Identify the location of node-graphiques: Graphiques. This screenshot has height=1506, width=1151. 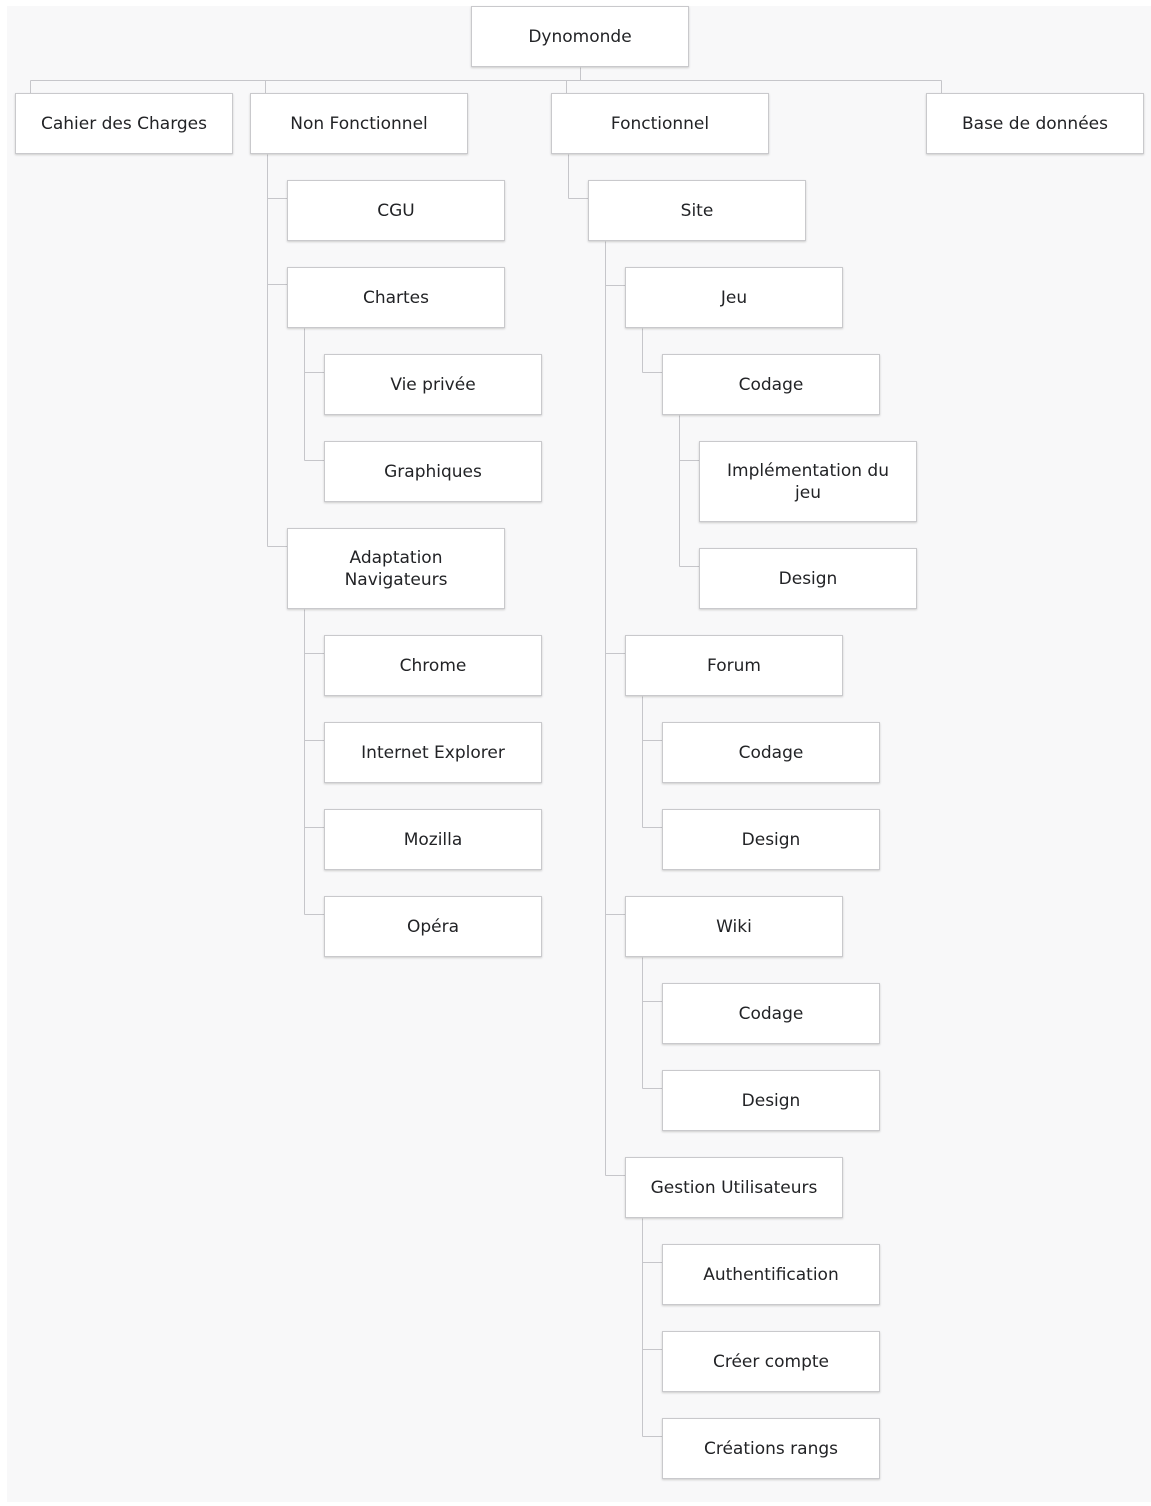
(433, 471).